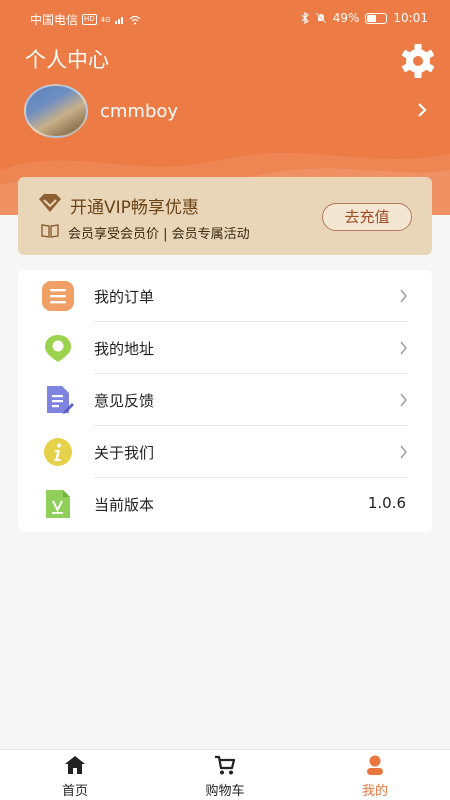  I want to click on diamond-icon, so click(50, 203).